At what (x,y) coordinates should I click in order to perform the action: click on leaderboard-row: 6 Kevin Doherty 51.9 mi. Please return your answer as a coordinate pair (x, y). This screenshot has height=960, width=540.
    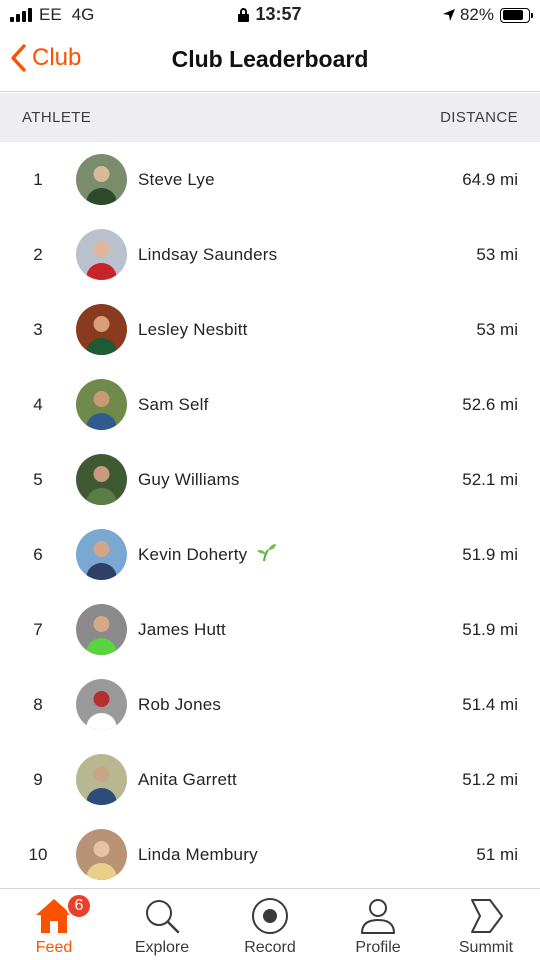
    Looking at the image, I should click on (270, 554).